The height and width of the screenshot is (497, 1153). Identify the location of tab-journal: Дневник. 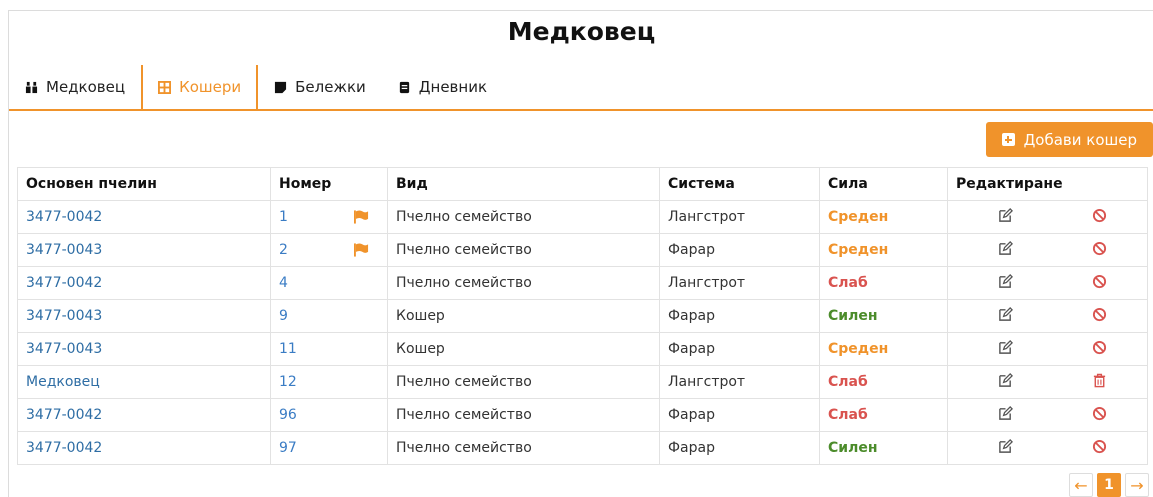
(442, 87).